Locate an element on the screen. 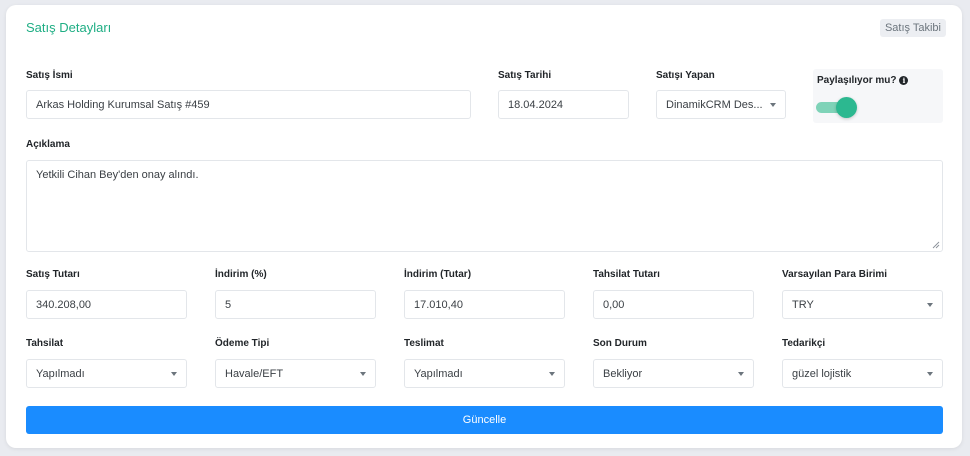  shared-box: Paylaşılıyor mu? i is located at coordinates (878, 96).